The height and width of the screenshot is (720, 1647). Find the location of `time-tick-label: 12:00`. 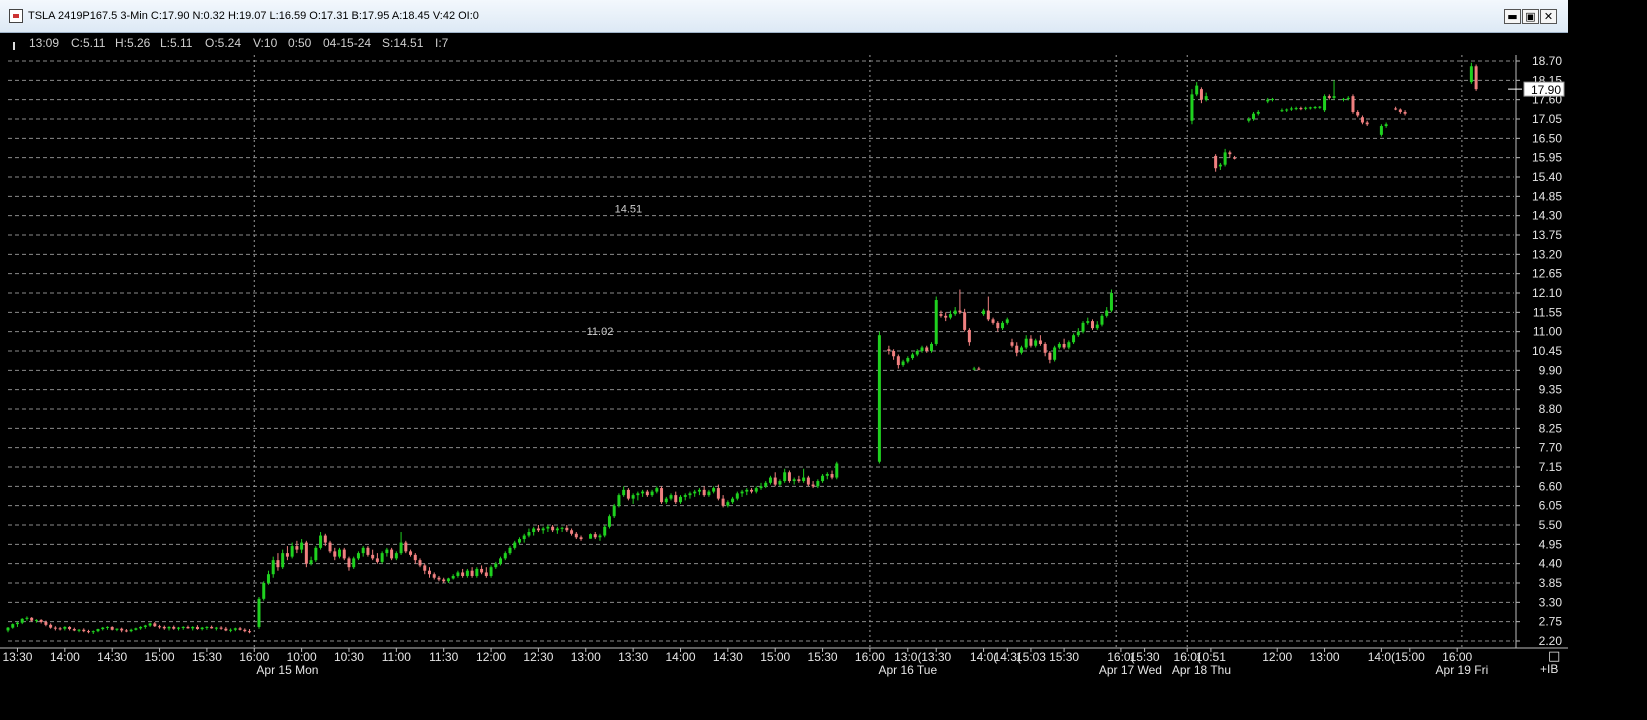

time-tick-label: 12:00 is located at coordinates (1277, 657).